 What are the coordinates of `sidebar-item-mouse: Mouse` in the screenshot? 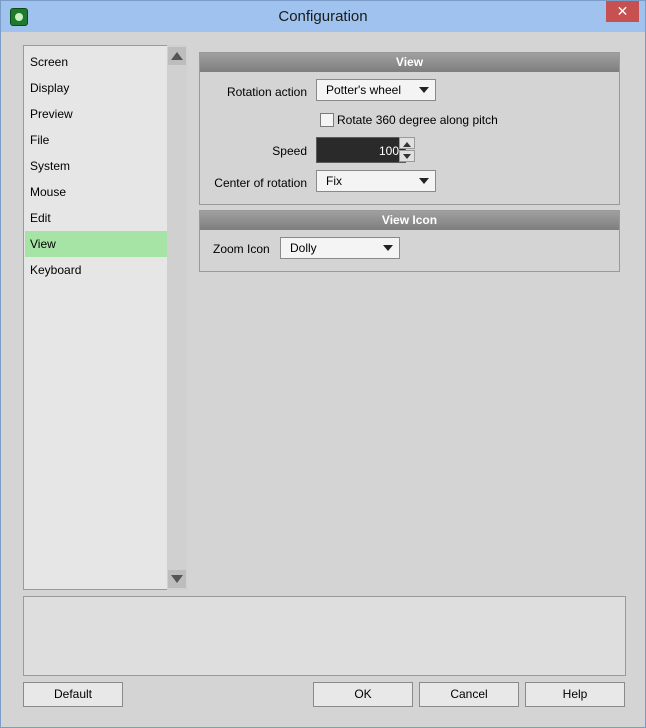 It's located at (96, 192).